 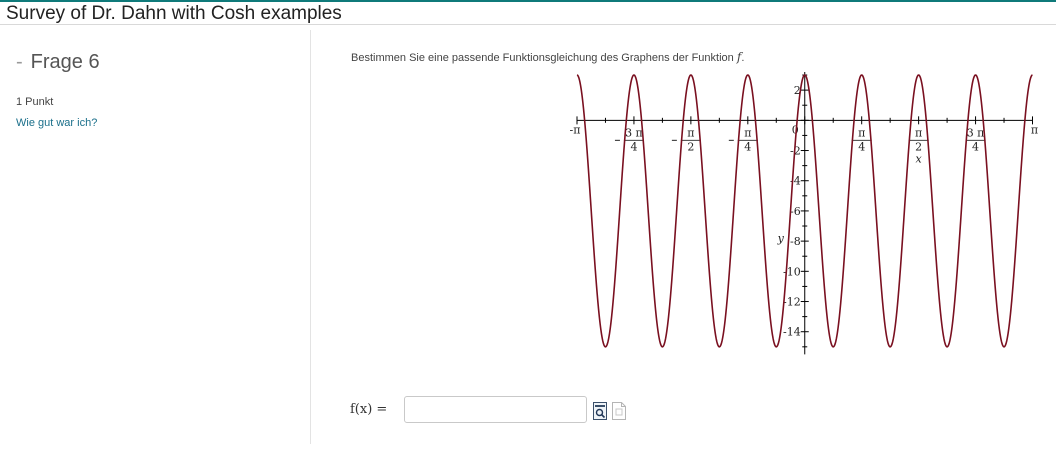 I want to click on help-icon, so click(x=619, y=411).